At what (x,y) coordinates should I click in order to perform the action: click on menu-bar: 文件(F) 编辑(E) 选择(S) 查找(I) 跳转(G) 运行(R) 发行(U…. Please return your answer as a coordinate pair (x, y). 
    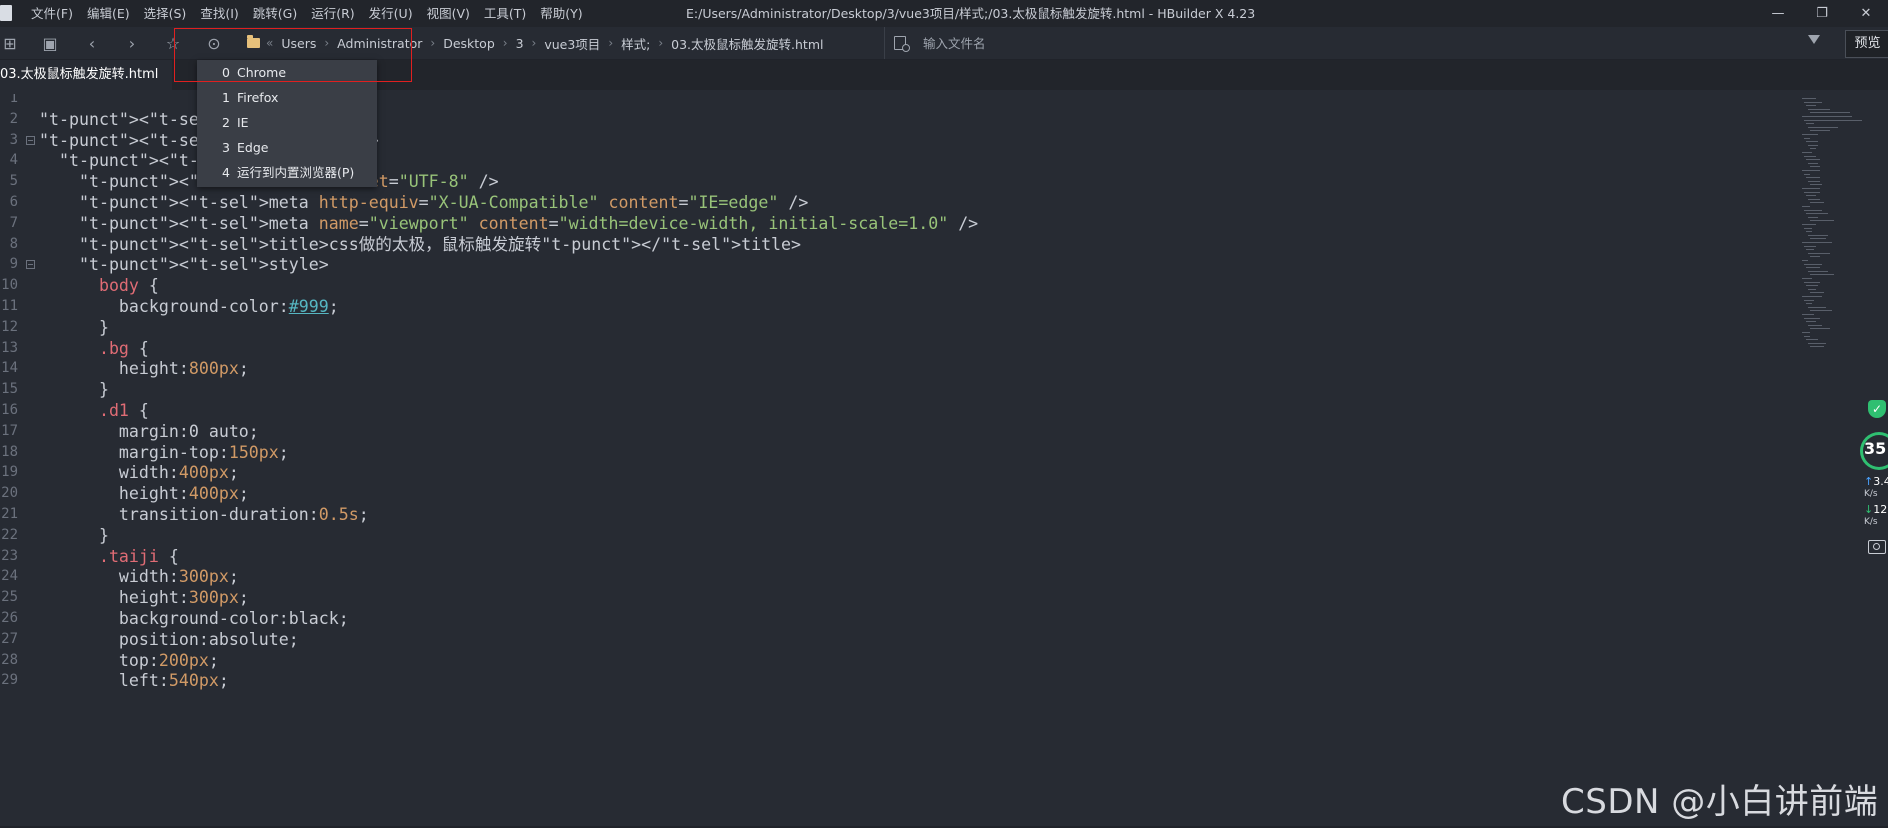
    Looking at the image, I should click on (307, 13).